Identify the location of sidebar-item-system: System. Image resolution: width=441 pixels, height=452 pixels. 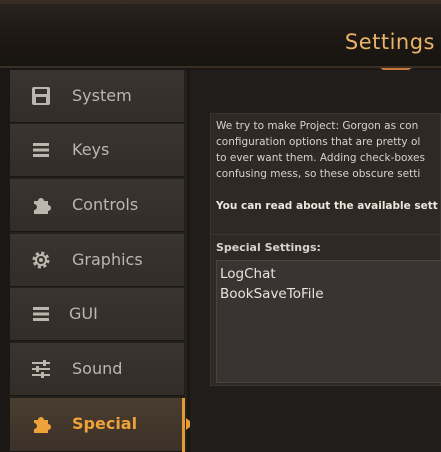
(97, 96).